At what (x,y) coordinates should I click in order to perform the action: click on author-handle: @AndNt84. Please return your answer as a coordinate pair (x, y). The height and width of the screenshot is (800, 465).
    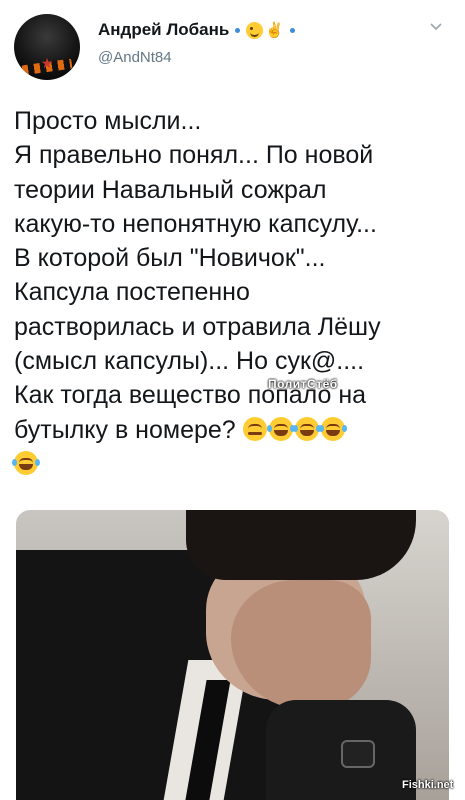
    Looking at the image, I should click on (135, 57).